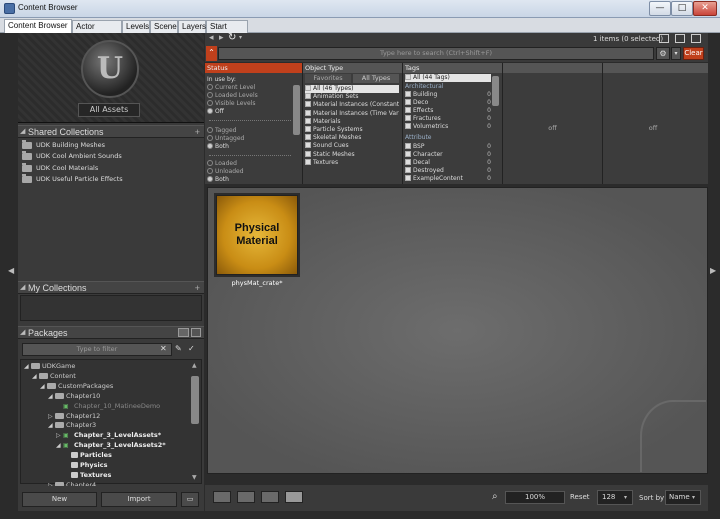 The width and height of the screenshot is (720, 519). What do you see at coordinates (211, 38) in the screenshot?
I see `back-arrow-icon: ◂` at bounding box center [211, 38].